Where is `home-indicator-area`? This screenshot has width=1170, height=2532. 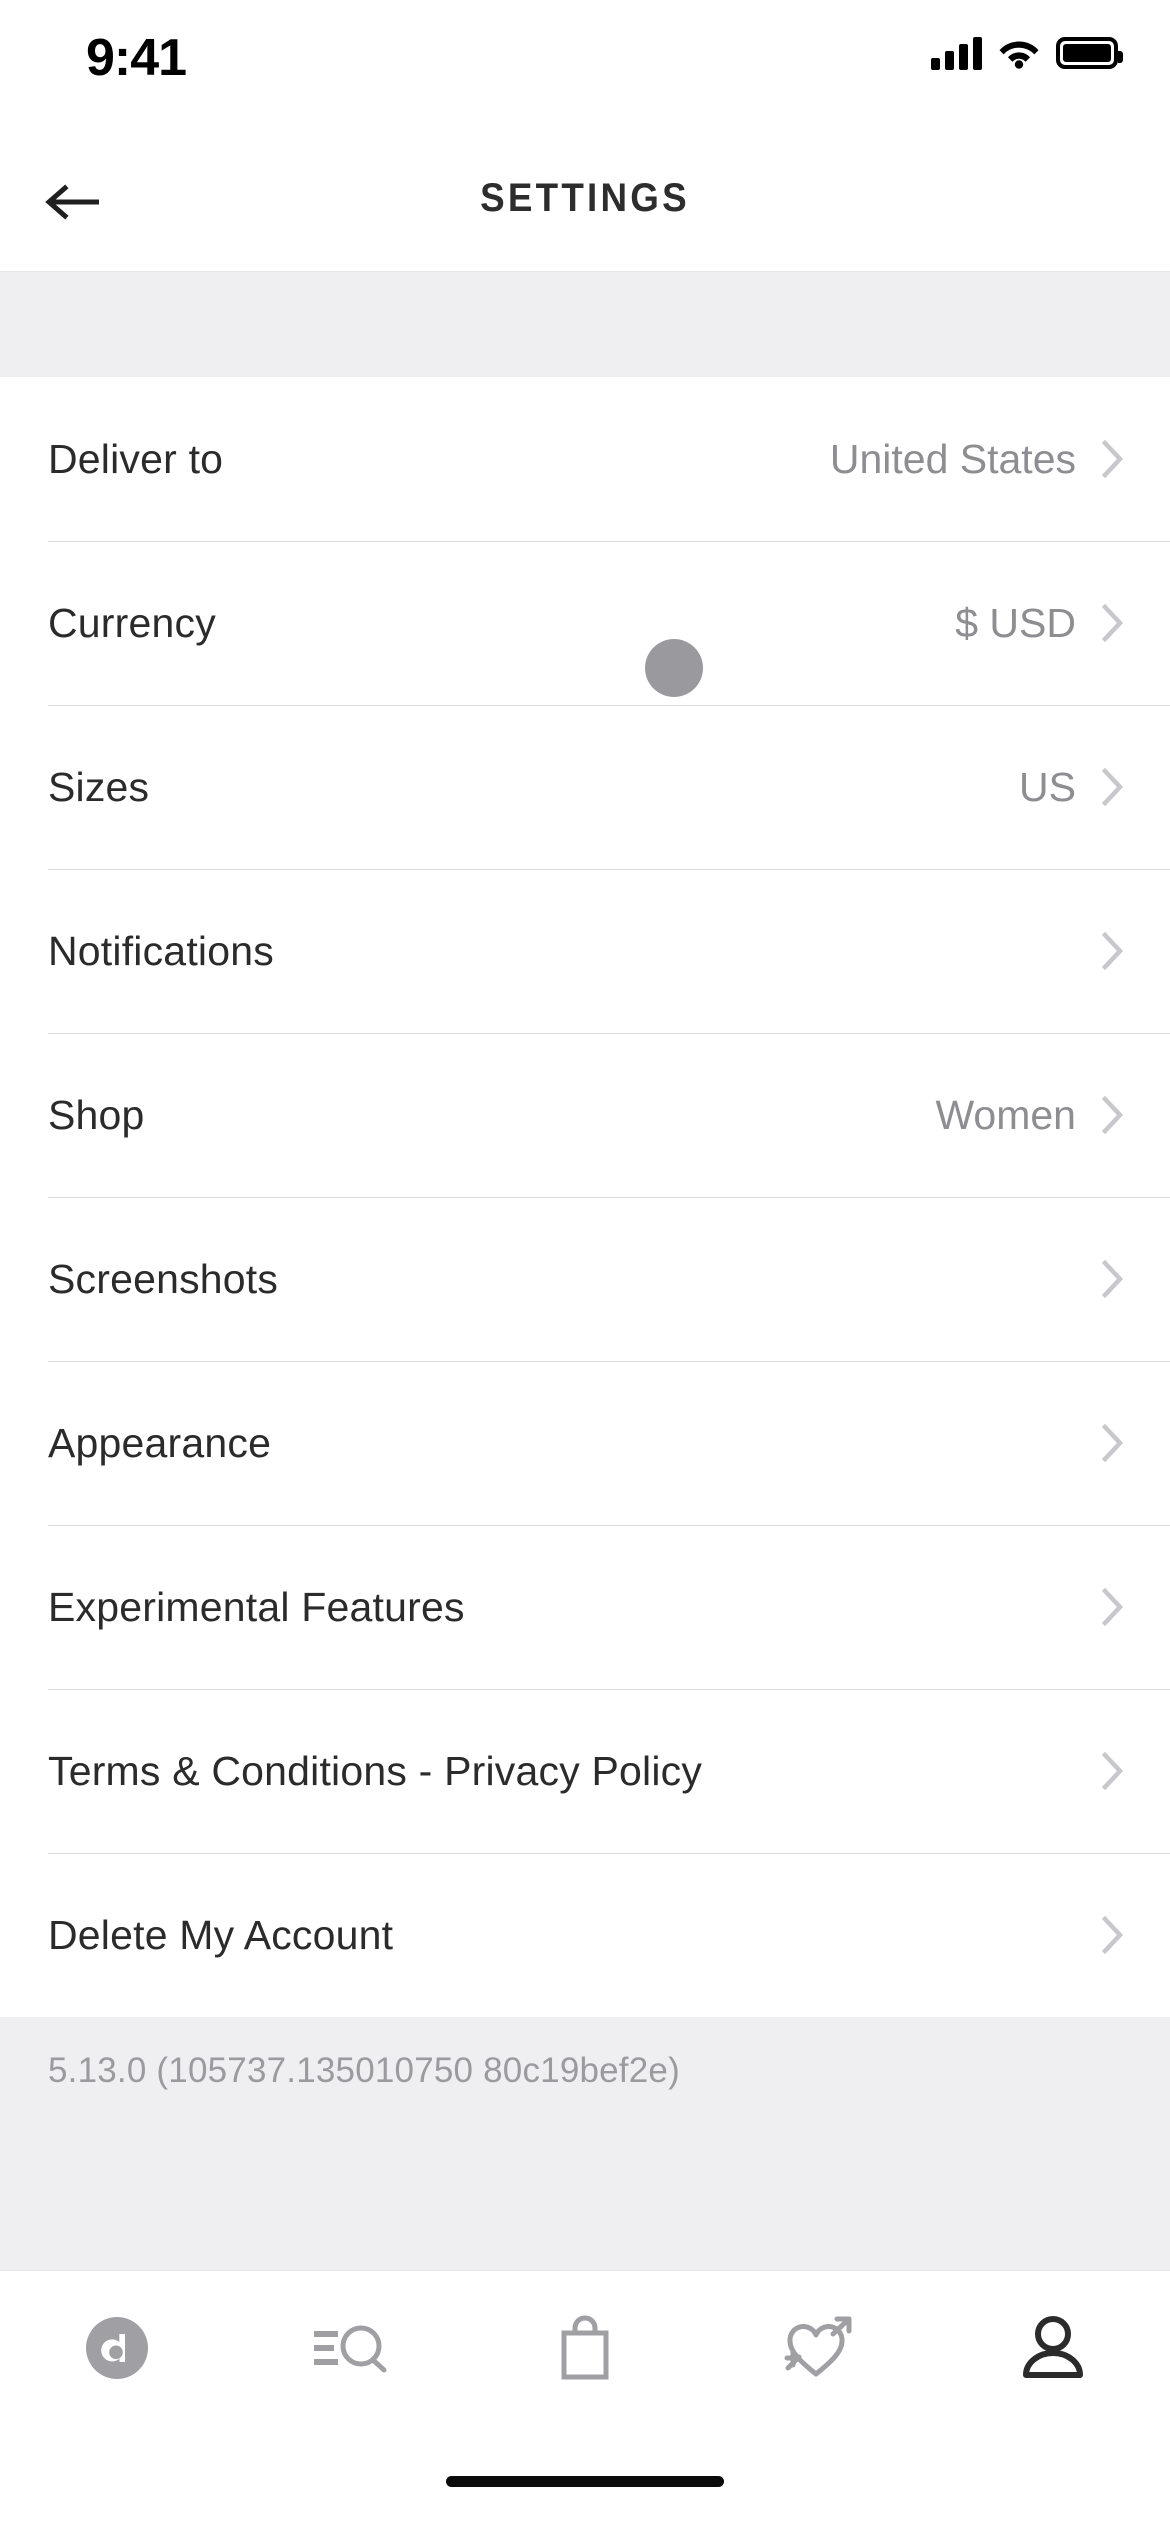
home-indicator-area is located at coordinates (585, 2501).